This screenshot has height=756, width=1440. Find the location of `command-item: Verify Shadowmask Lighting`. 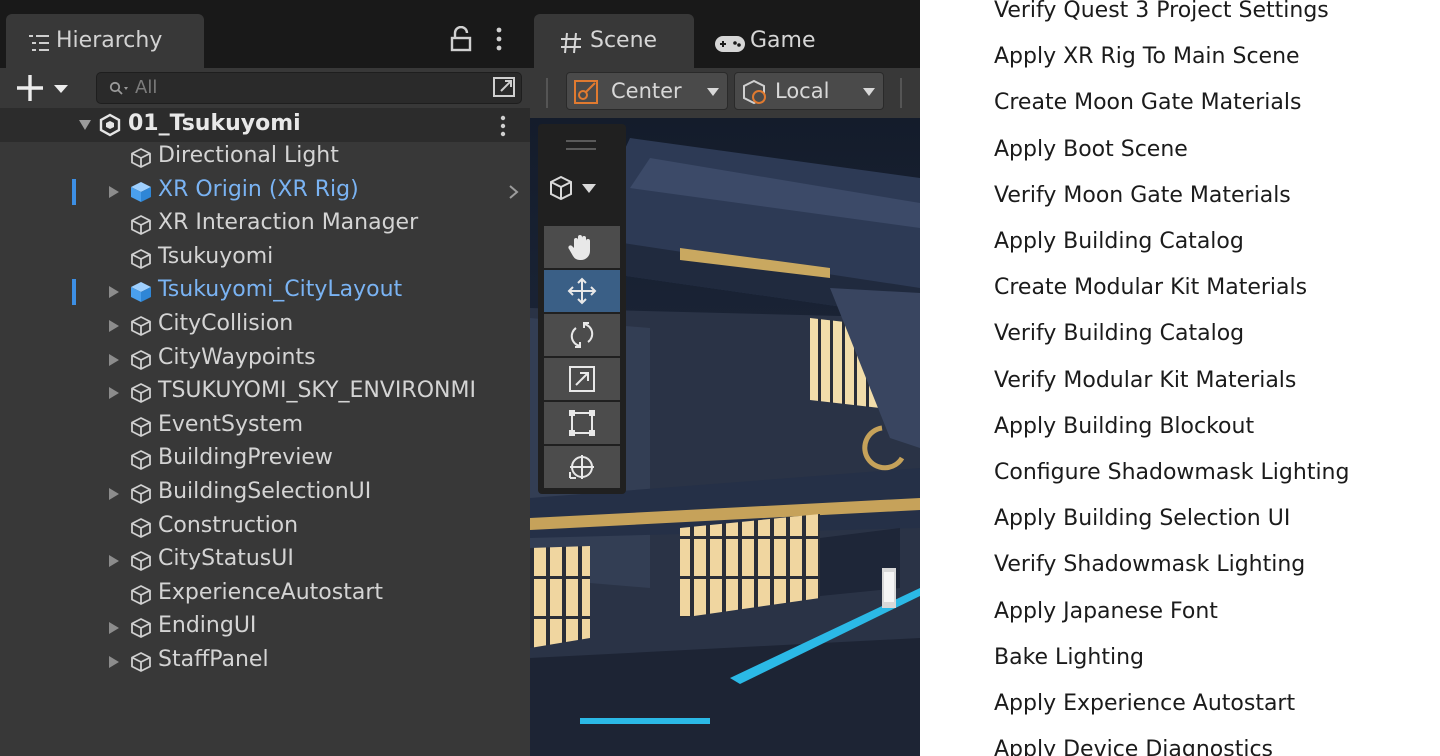

command-item: Verify Shadowmask Lighting is located at coordinates (1149, 564).